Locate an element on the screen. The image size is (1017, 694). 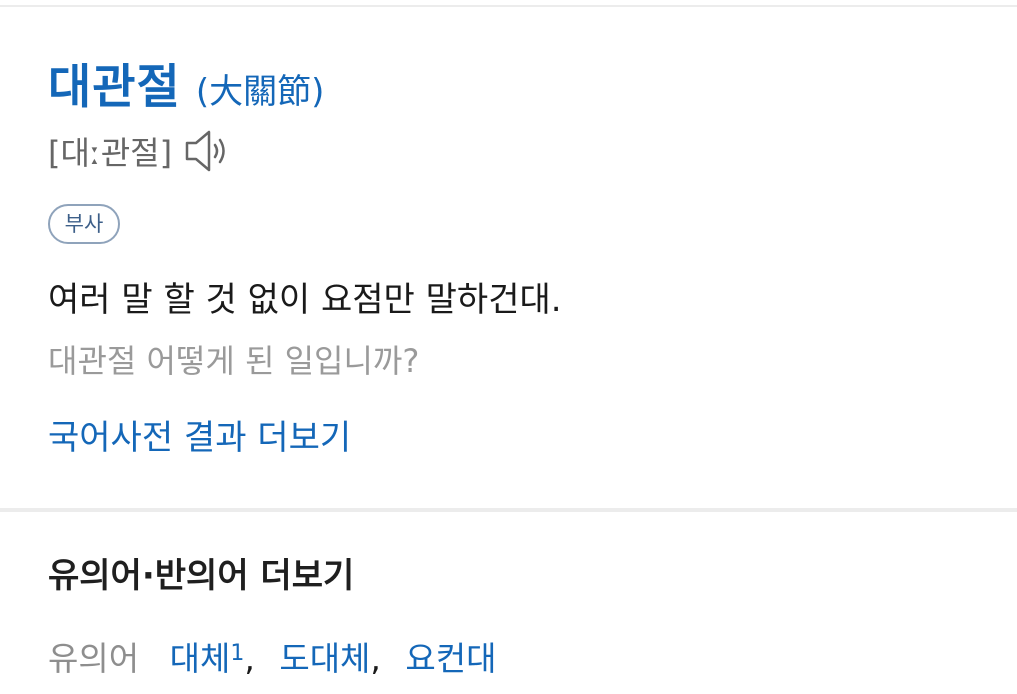
synonym-link: 대체1 is located at coordinates (207, 658).